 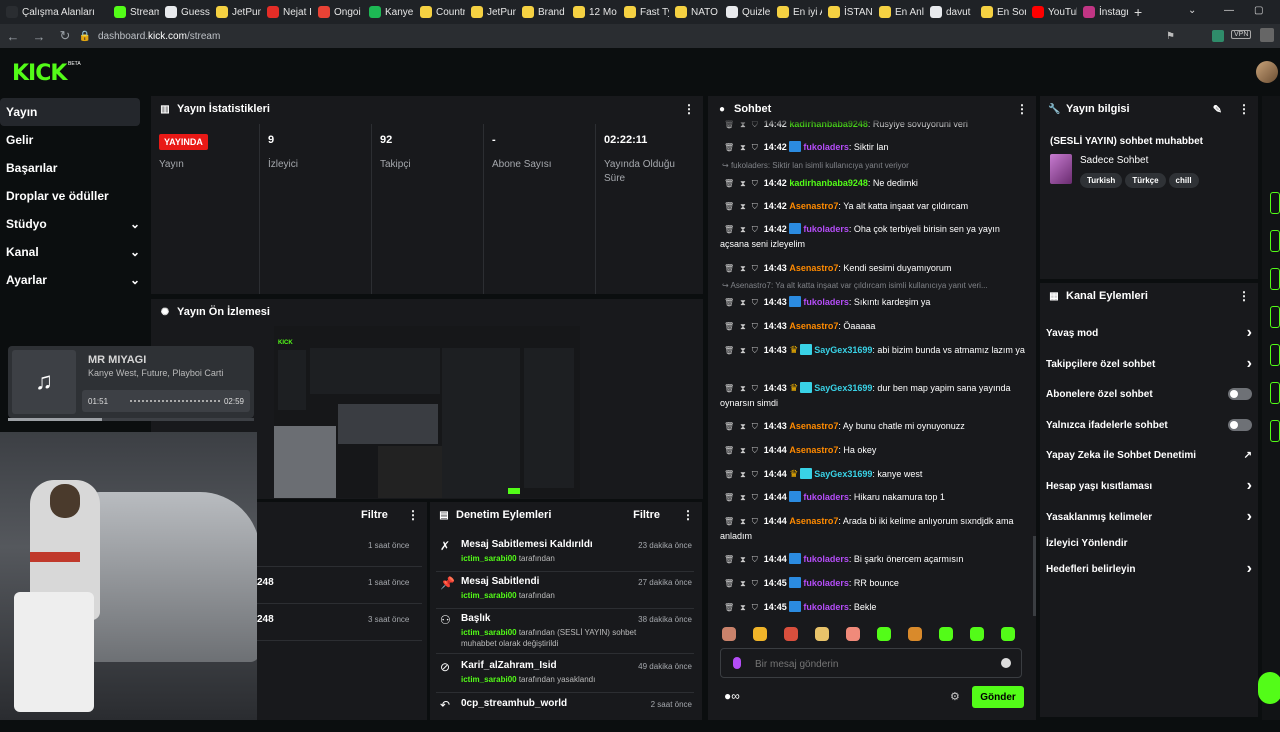 I want to click on sidebar-item: Droplar ve ödüller, so click(x=73, y=196).